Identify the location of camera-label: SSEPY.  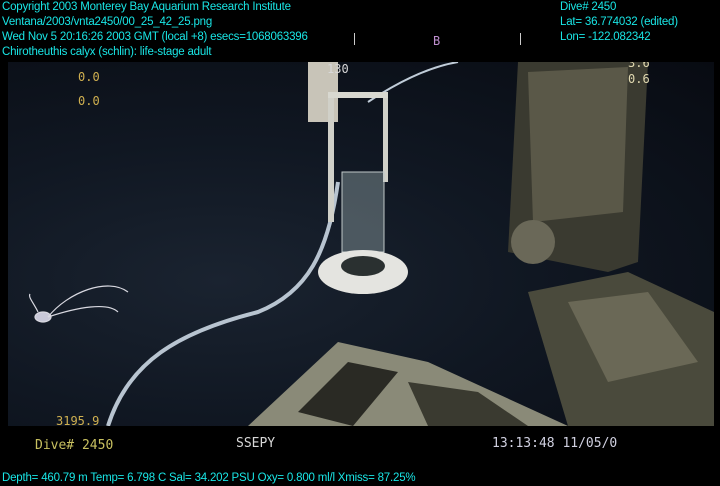
(256, 443).